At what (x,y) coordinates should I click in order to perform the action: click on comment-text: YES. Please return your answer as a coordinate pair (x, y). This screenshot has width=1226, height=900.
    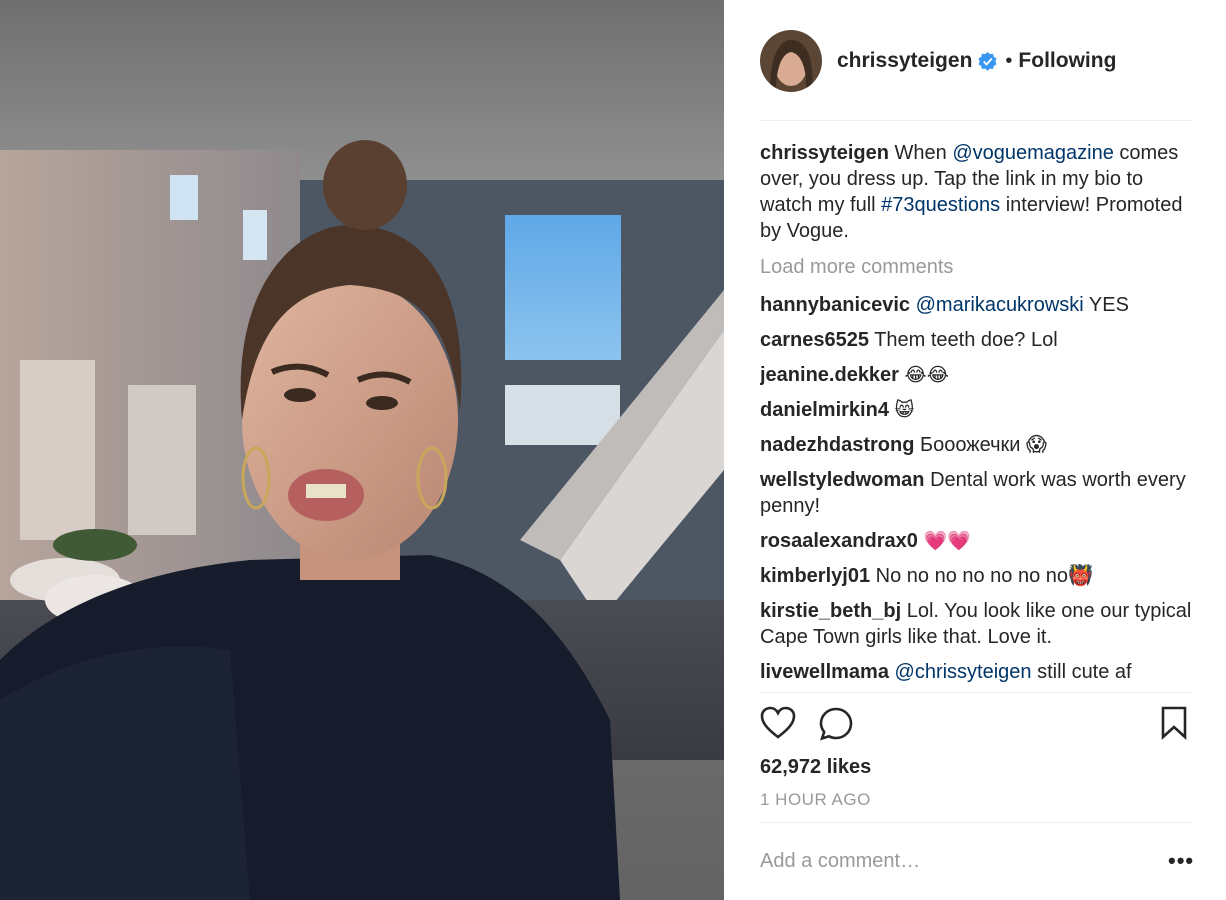
    Looking at the image, I should click on (1106, 305).